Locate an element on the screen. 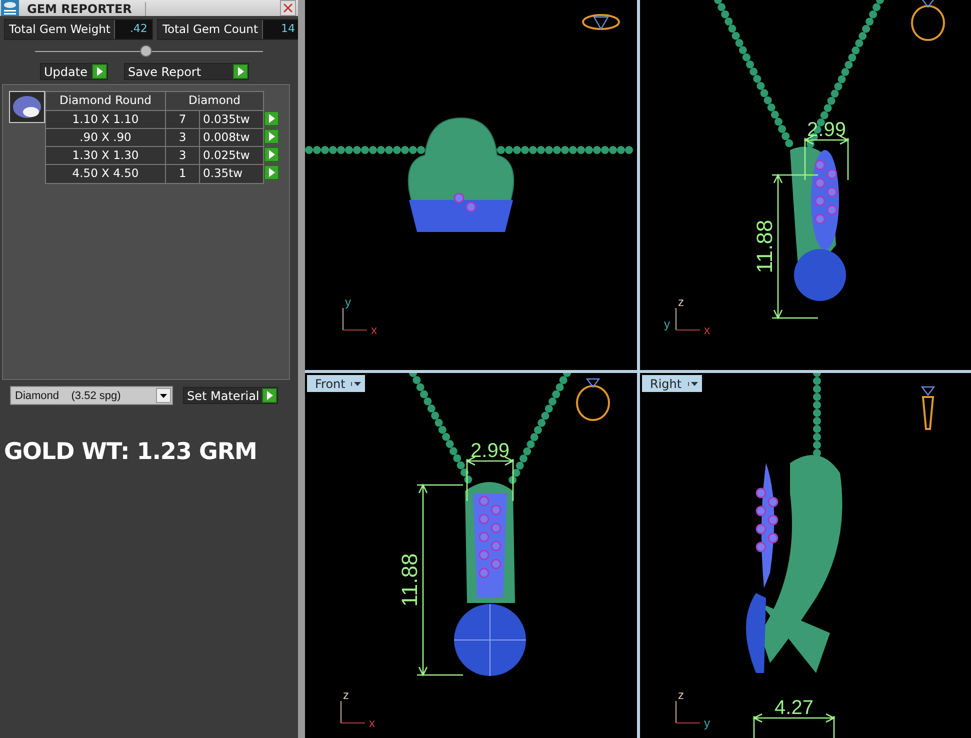 Image resolution: width=971 pixels, height=738 pixels. table-cell: 0.025tw is located at coordinates (232, 155).